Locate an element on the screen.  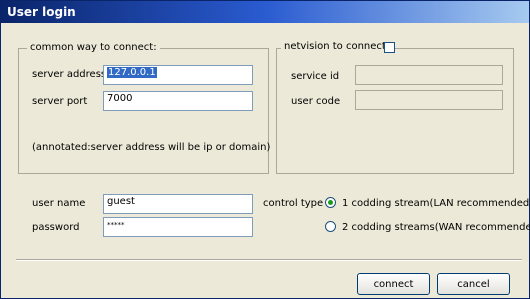
password-input: ***** is located at coordinates (178, 227).